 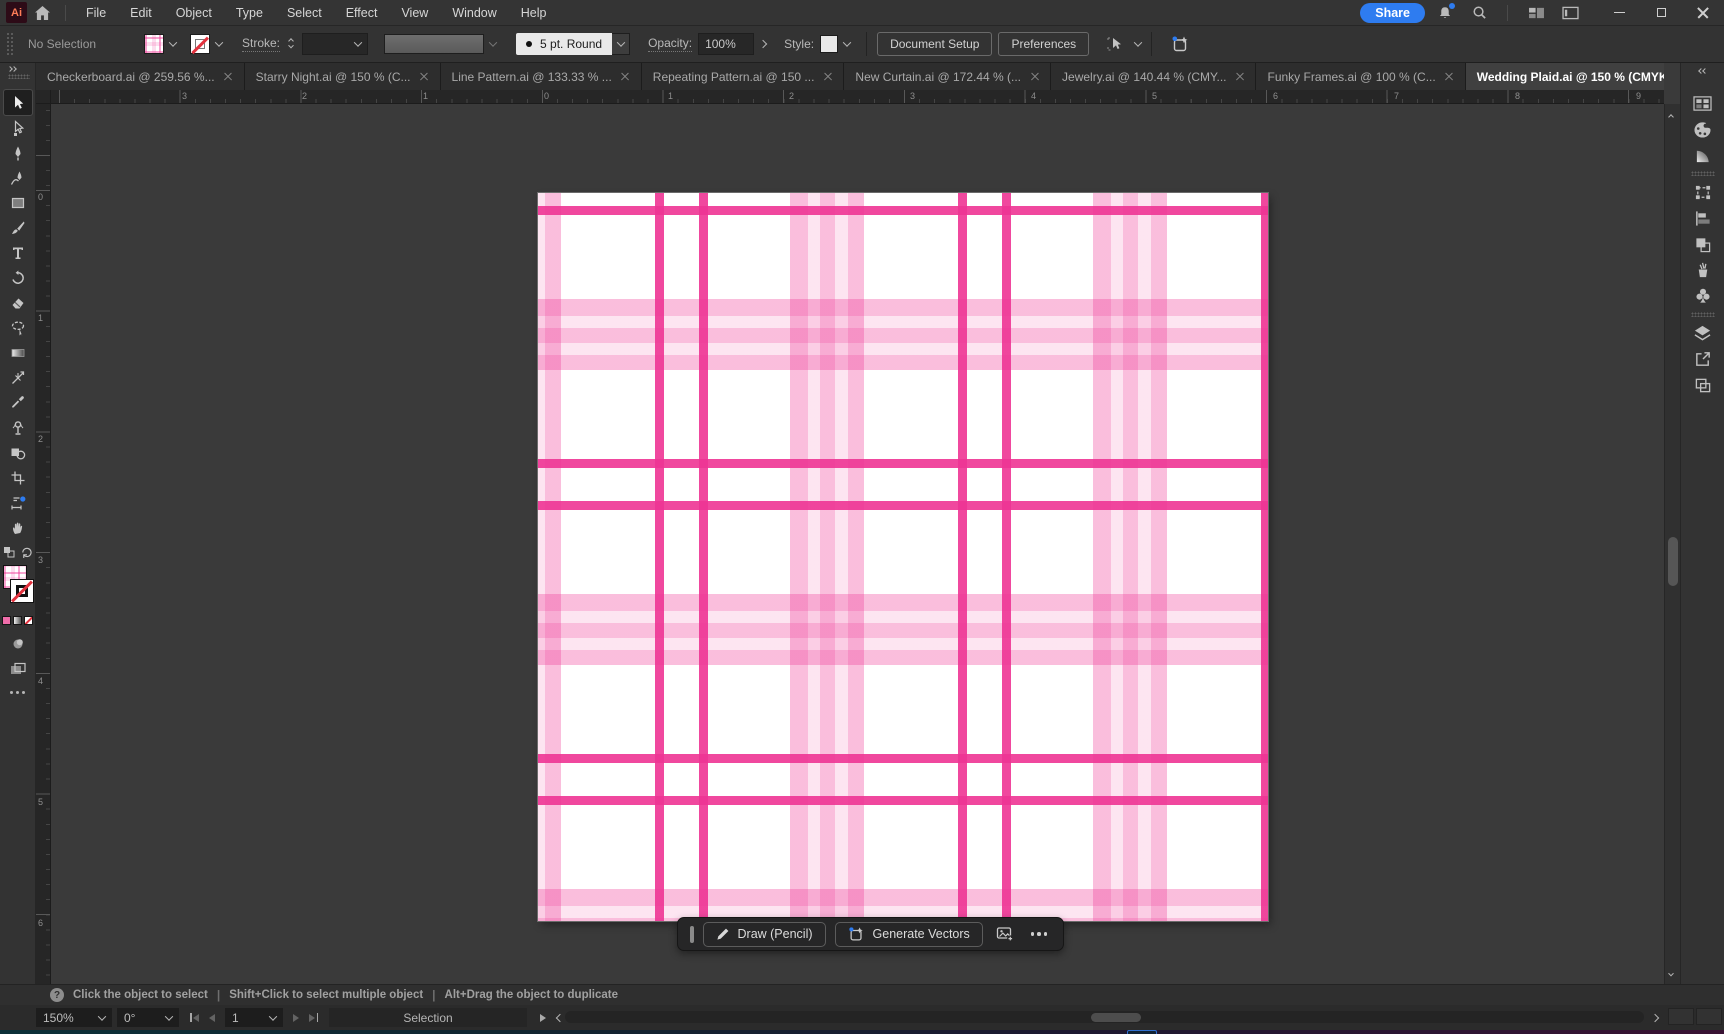 I want to click on toolbar-grip, so click(x=19, y=76).